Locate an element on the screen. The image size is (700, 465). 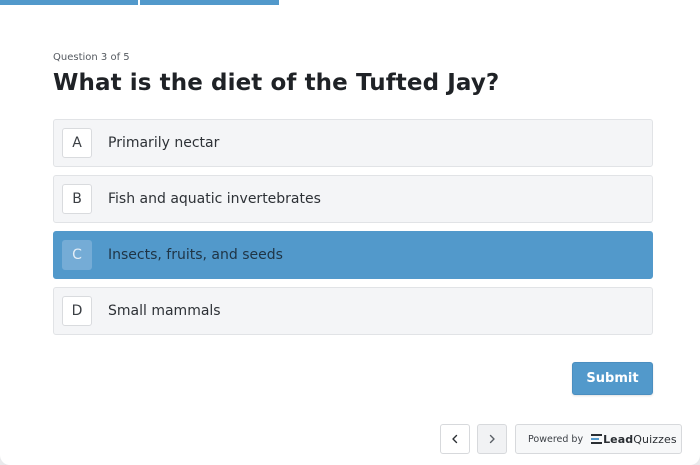
progress-bar is located at coordinates (350, 2).